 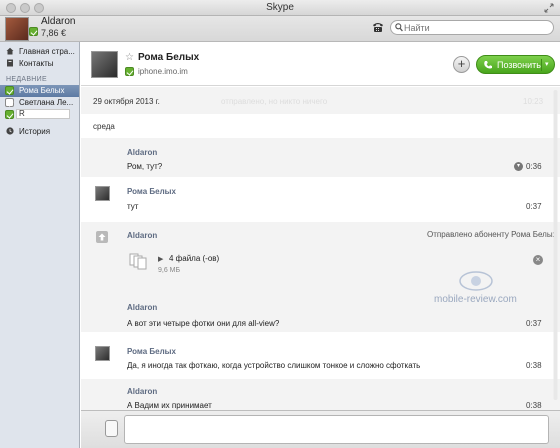 I want to click on sidebar-item-label: Контакты, so click(x=36, y=63).